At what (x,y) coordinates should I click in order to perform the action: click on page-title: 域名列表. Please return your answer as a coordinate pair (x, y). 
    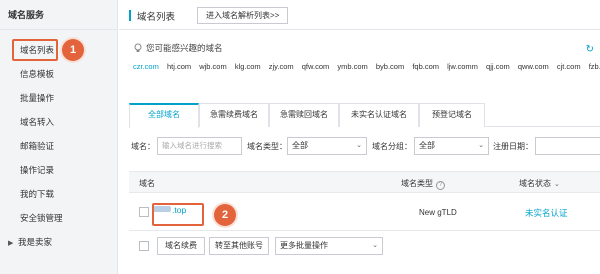
    Looking at the image, I should click on (156, 17).